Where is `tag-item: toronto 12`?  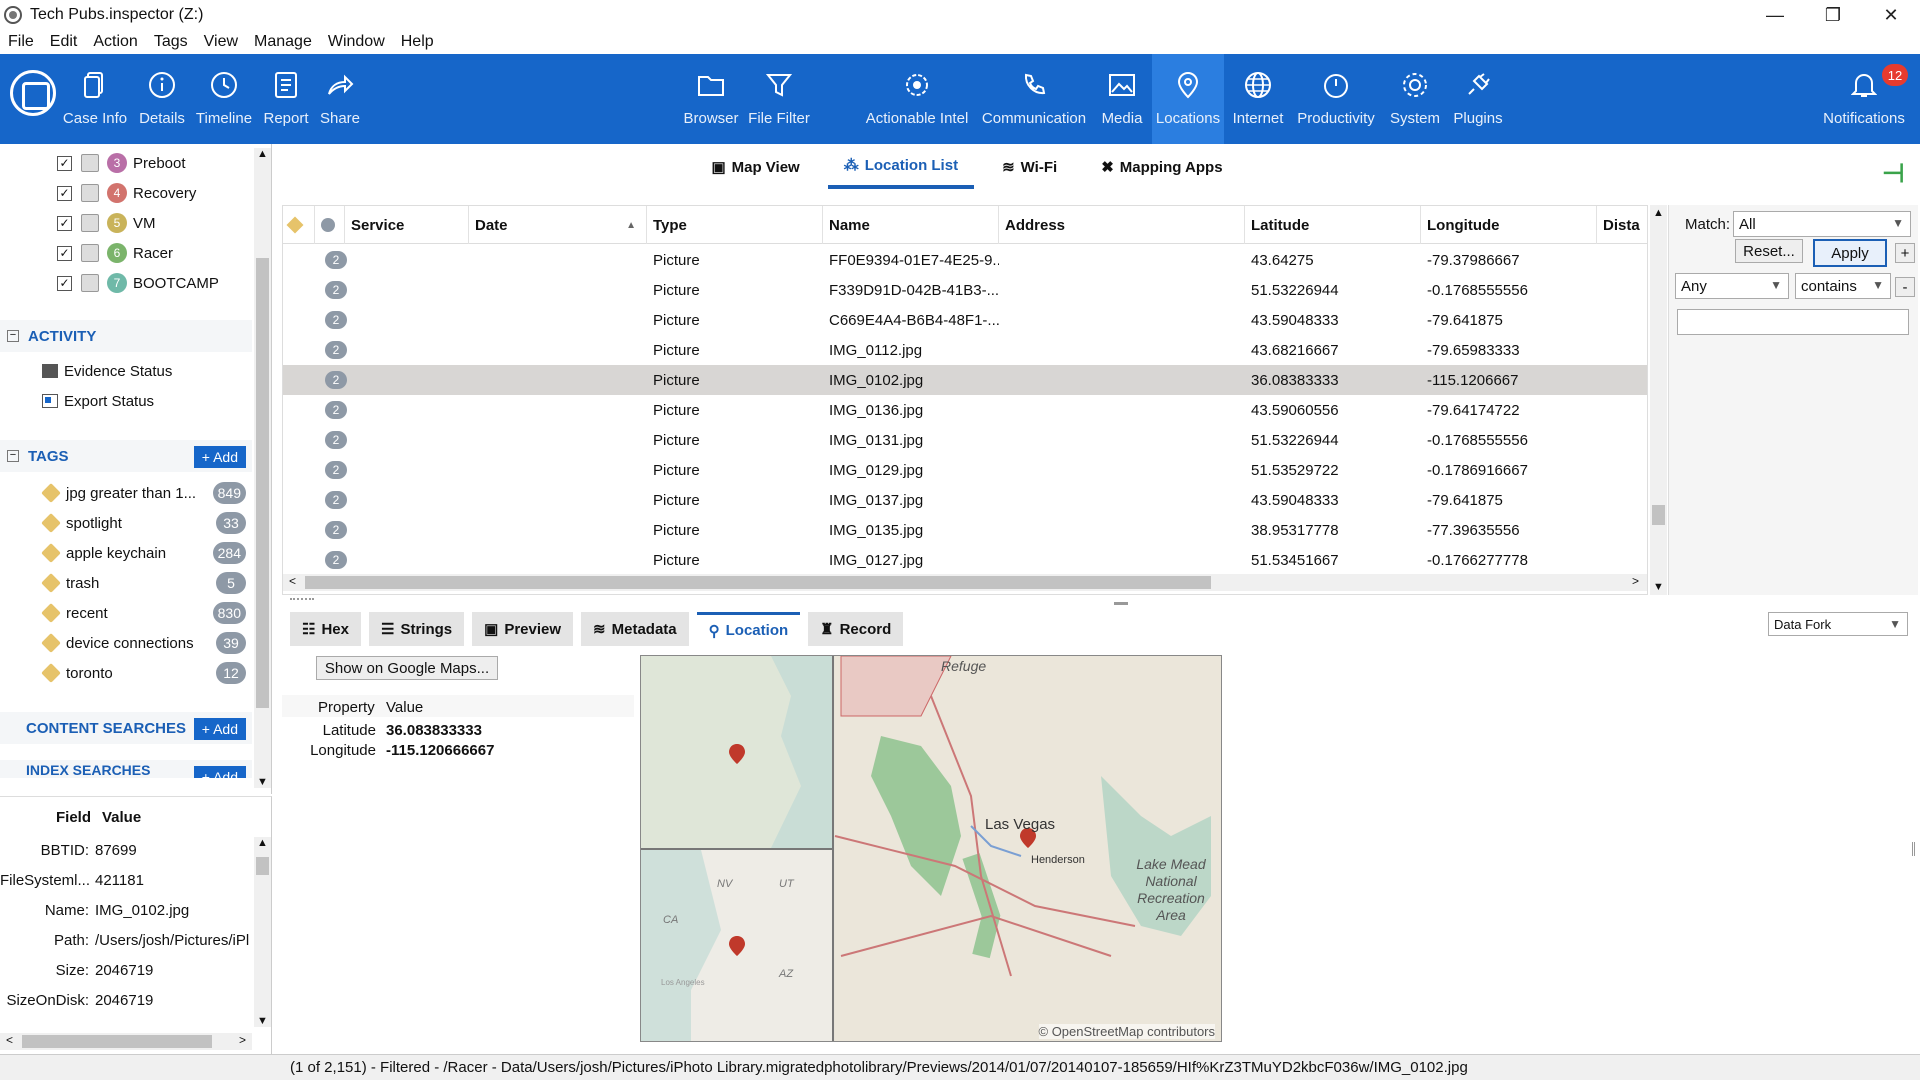 tag-item: toronto 12 is located at coordinates (126, 673).